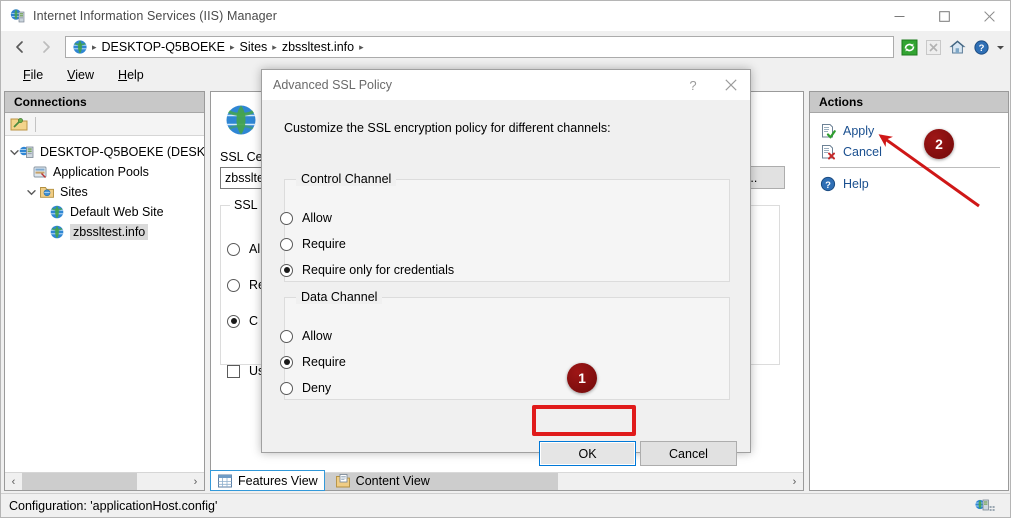 This screenshot has width=1011, height=518. I want to click on breadcrumb-item-server: DESKTOP-Q5BOEKE, so click(163, 47).